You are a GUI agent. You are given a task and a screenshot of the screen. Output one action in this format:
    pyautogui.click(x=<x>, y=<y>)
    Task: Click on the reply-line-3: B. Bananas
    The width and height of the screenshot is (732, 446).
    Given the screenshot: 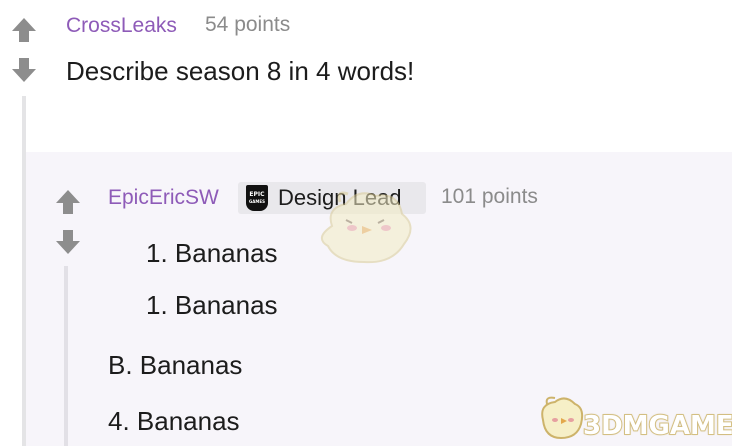 What is the action you would take?
    pyautogui.click(x=175, y=365)
    